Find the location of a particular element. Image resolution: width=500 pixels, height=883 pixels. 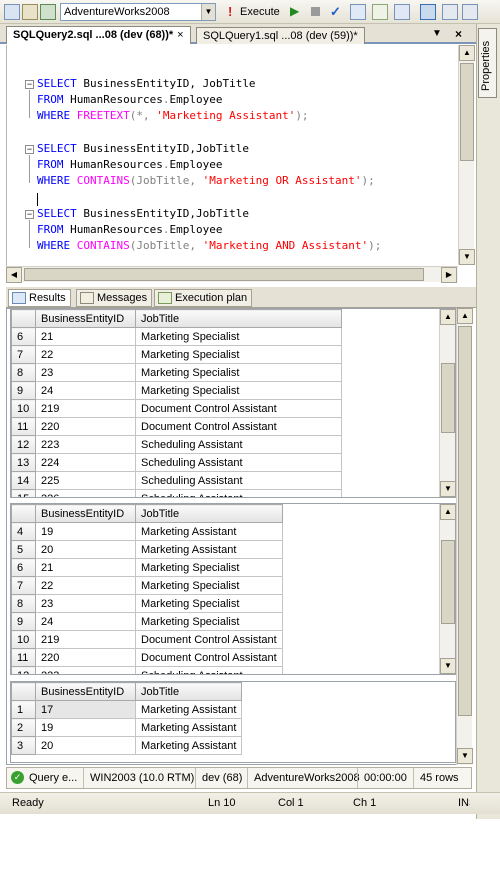

editor-horizontal-scrollbar: ◀ ▶ is located at coordinates (232, 274).